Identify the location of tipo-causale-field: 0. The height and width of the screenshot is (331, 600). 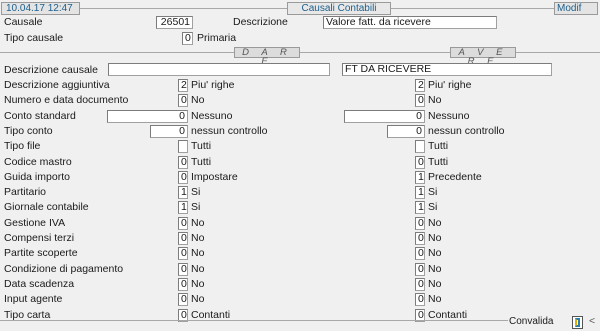
(187, 38).